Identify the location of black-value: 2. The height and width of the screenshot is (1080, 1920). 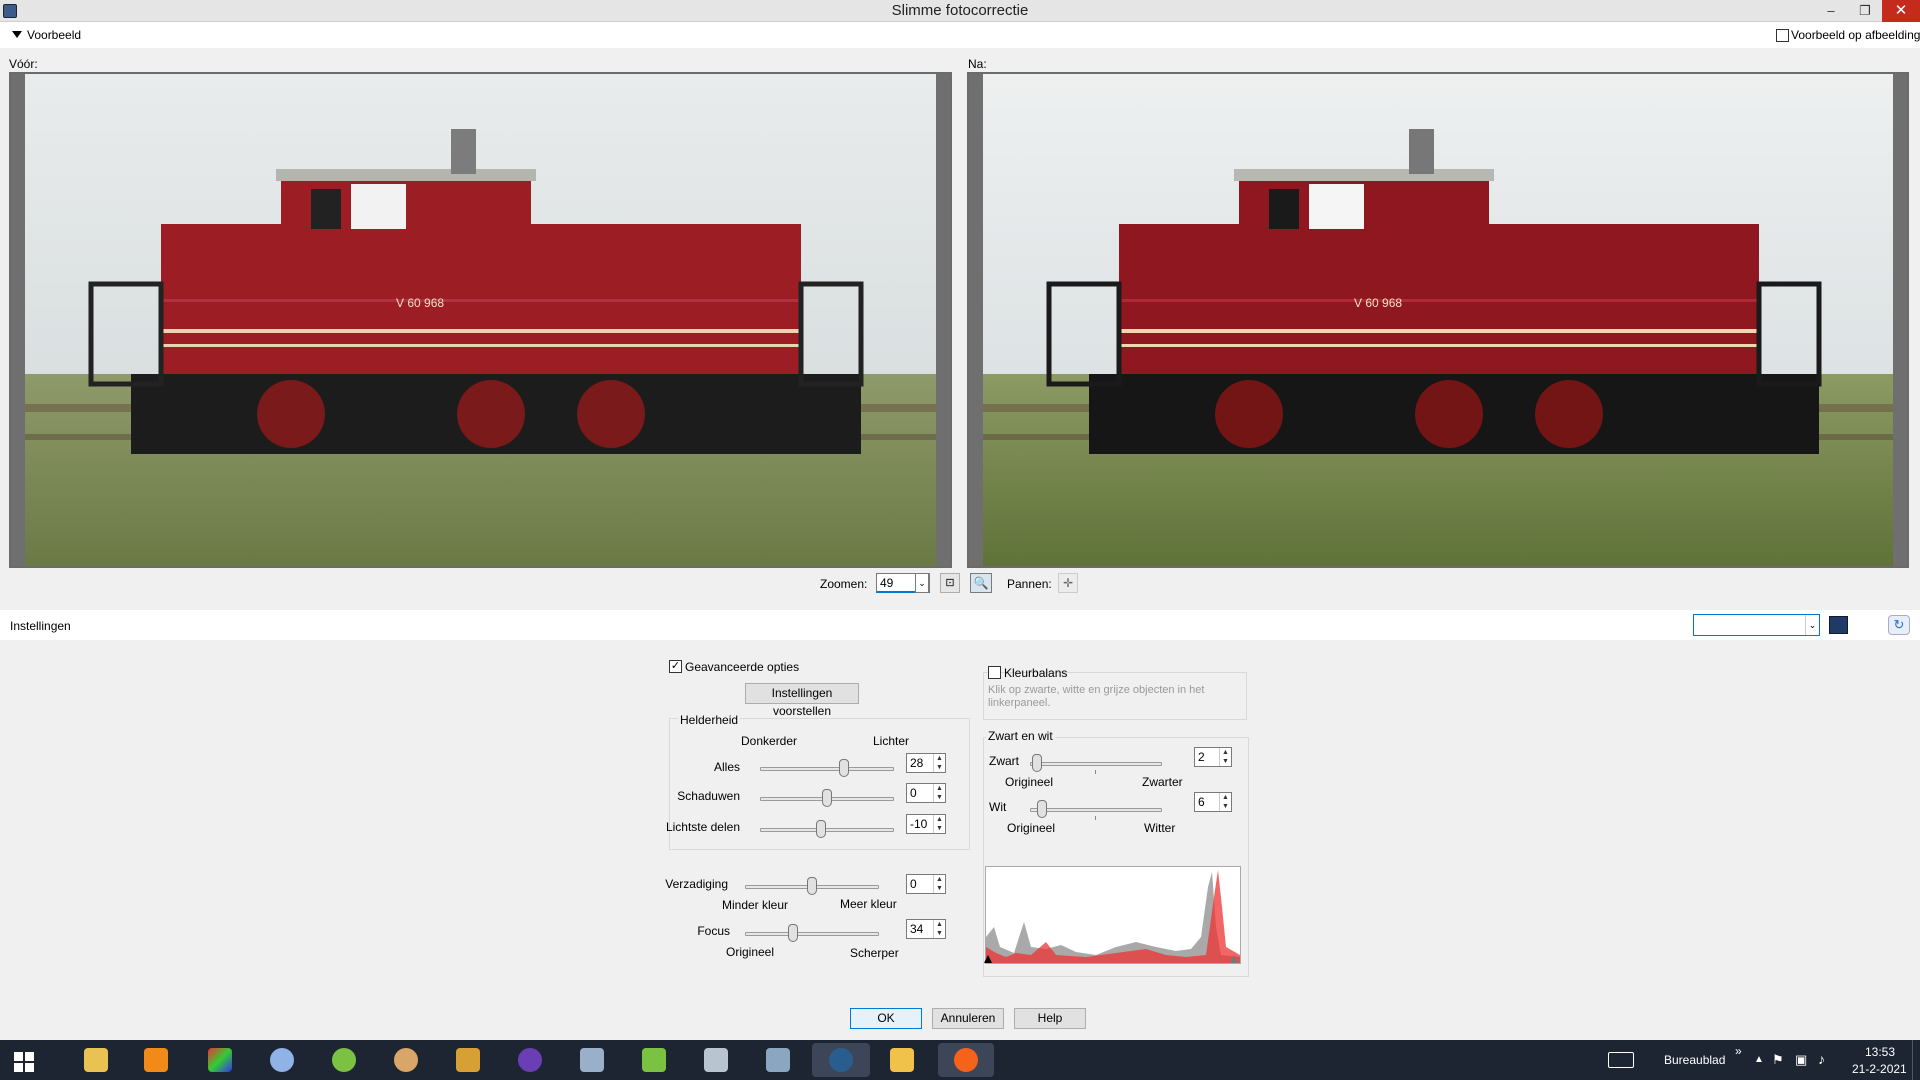
(1201, 757).